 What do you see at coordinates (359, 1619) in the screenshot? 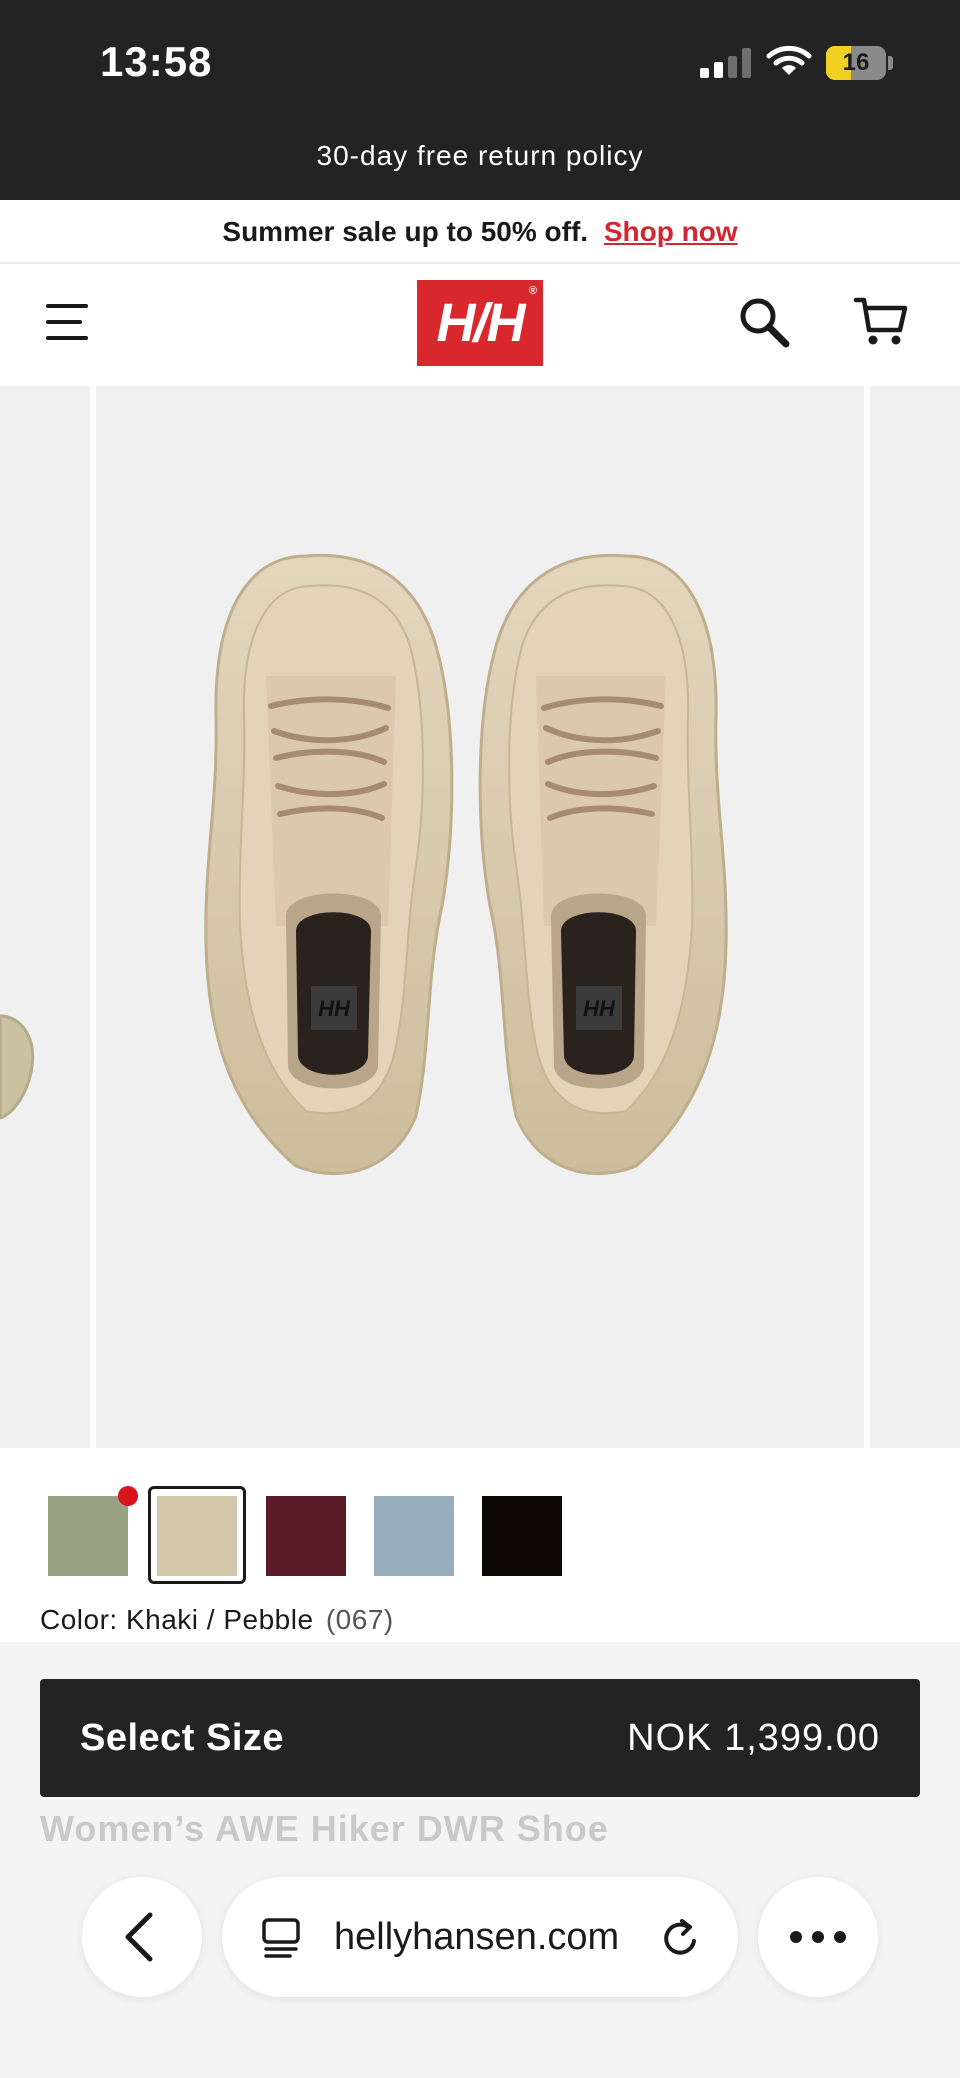
I see `color-code: (067)` at bounding box center [359, 1619].